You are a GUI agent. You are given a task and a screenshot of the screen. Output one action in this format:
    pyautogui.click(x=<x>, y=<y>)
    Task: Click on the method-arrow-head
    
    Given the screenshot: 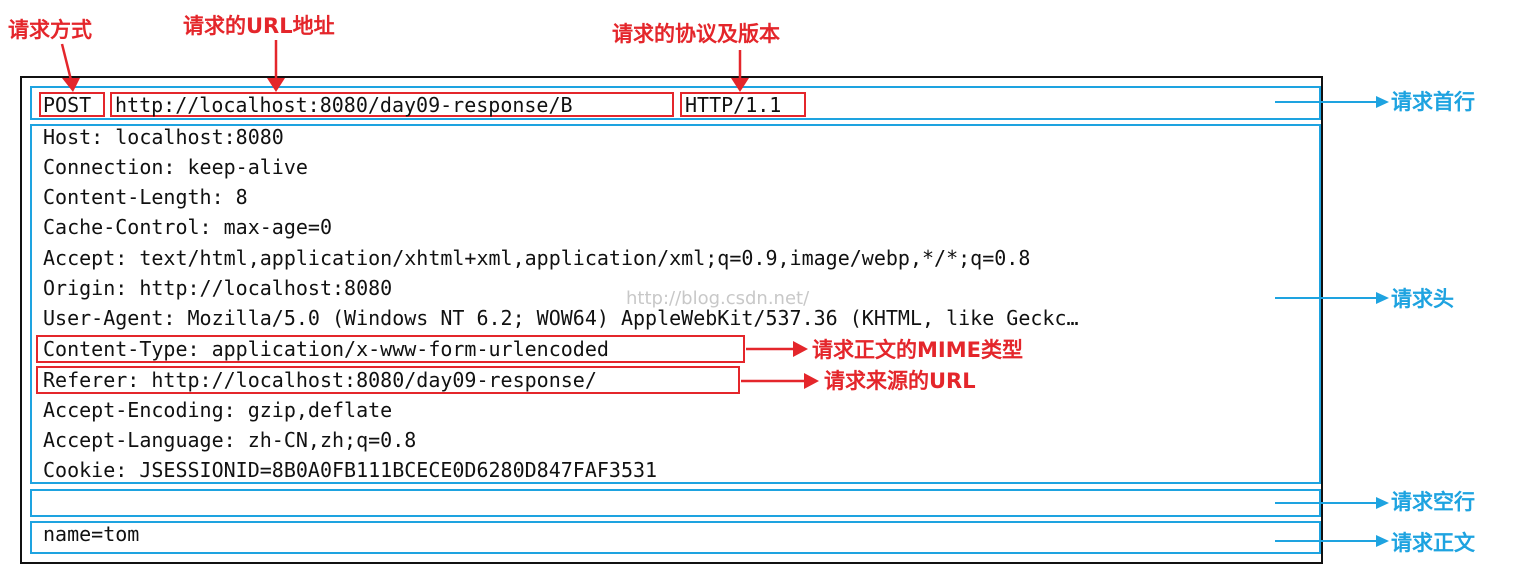 What is the action you would take?
    pyautogui.click(x=71, y=85)
    